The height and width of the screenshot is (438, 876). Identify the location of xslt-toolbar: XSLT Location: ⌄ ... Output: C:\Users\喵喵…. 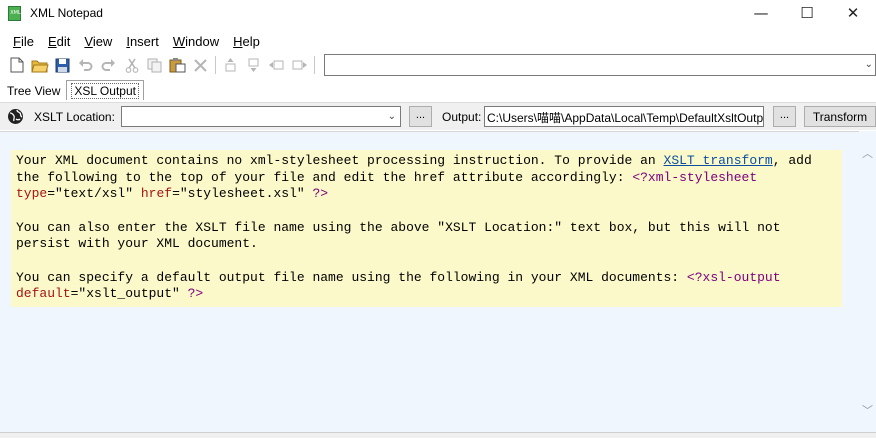
(438, 116).